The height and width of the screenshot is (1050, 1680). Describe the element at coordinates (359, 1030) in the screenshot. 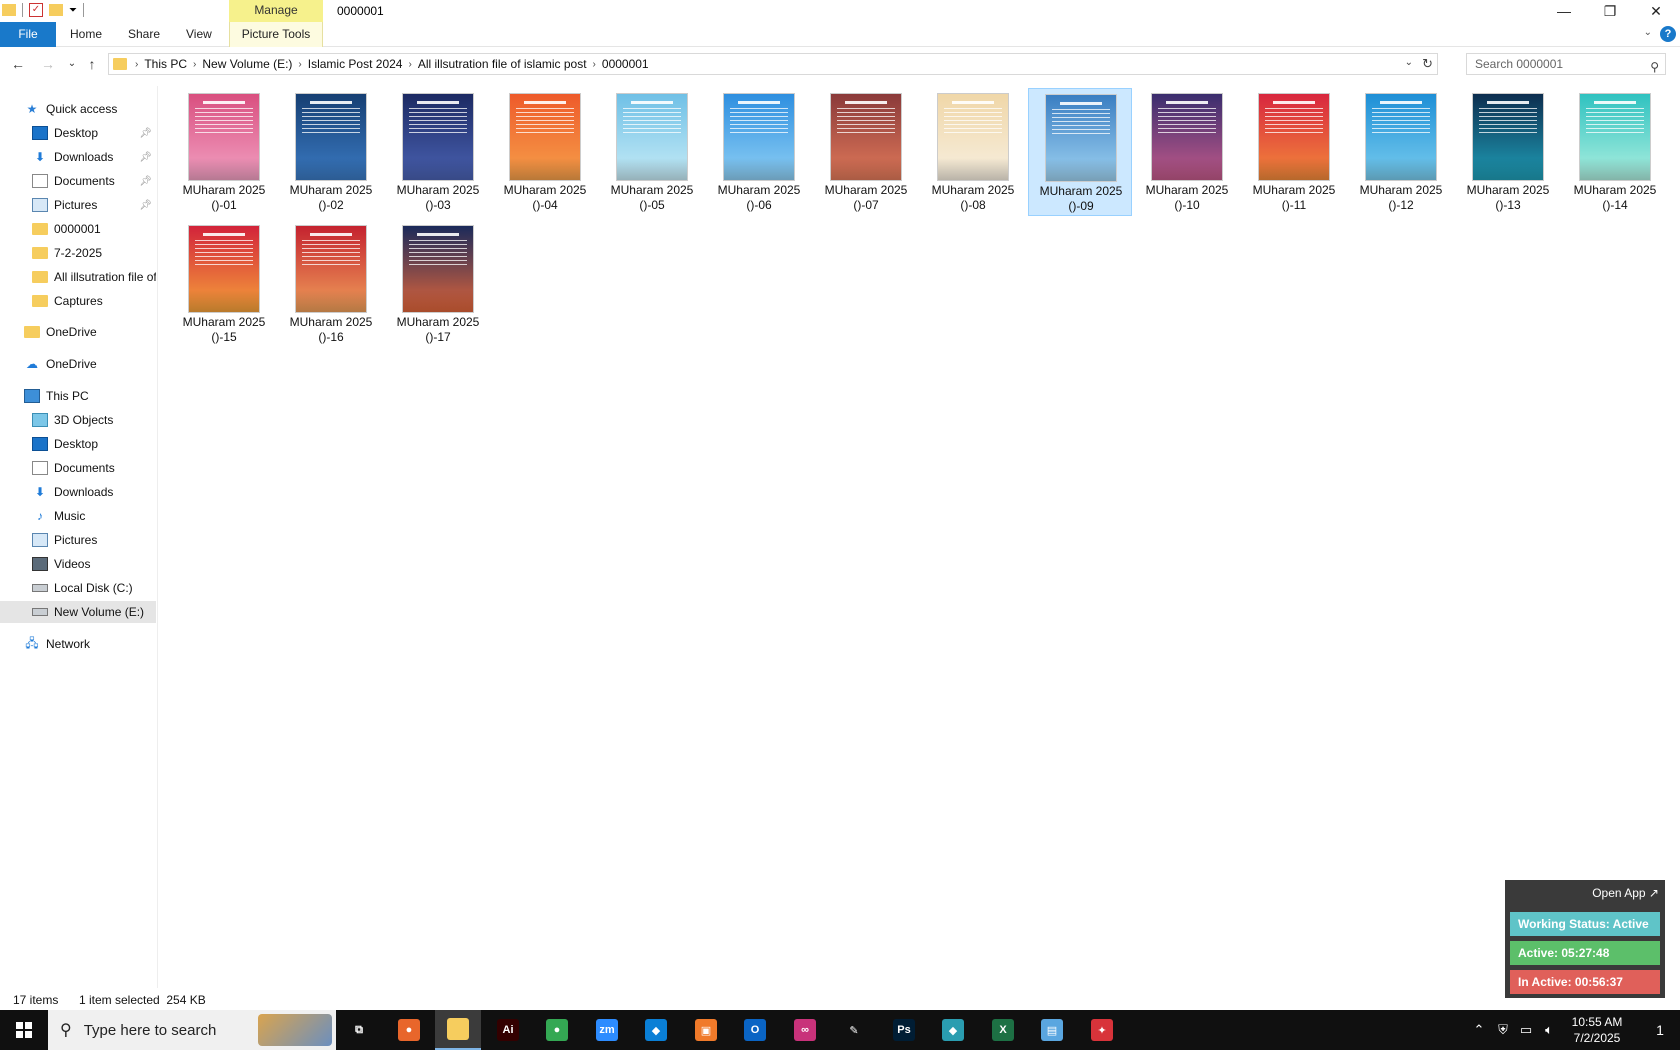

I see `taskbar-app-task-view: ⧉` at that location.